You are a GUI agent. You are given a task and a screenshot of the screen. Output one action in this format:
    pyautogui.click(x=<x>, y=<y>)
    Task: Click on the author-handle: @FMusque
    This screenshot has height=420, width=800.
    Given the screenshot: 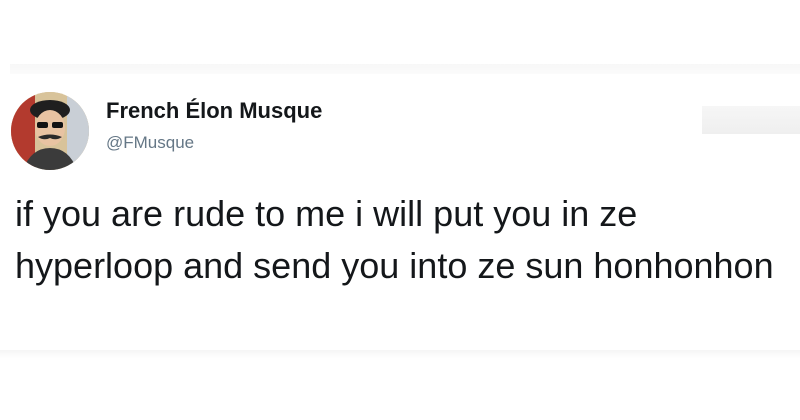 What is the action you would take?
    pyautogui.click(x=150, y=143)
    